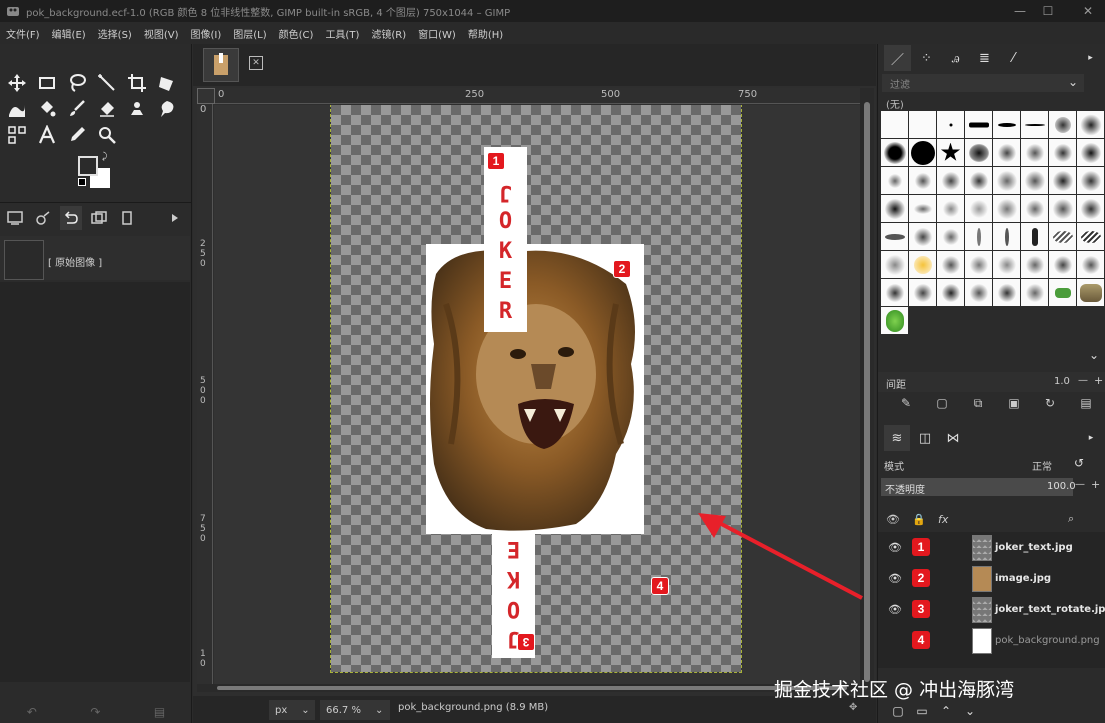  I want to click on close-button: ✕, so click(1088, 11).